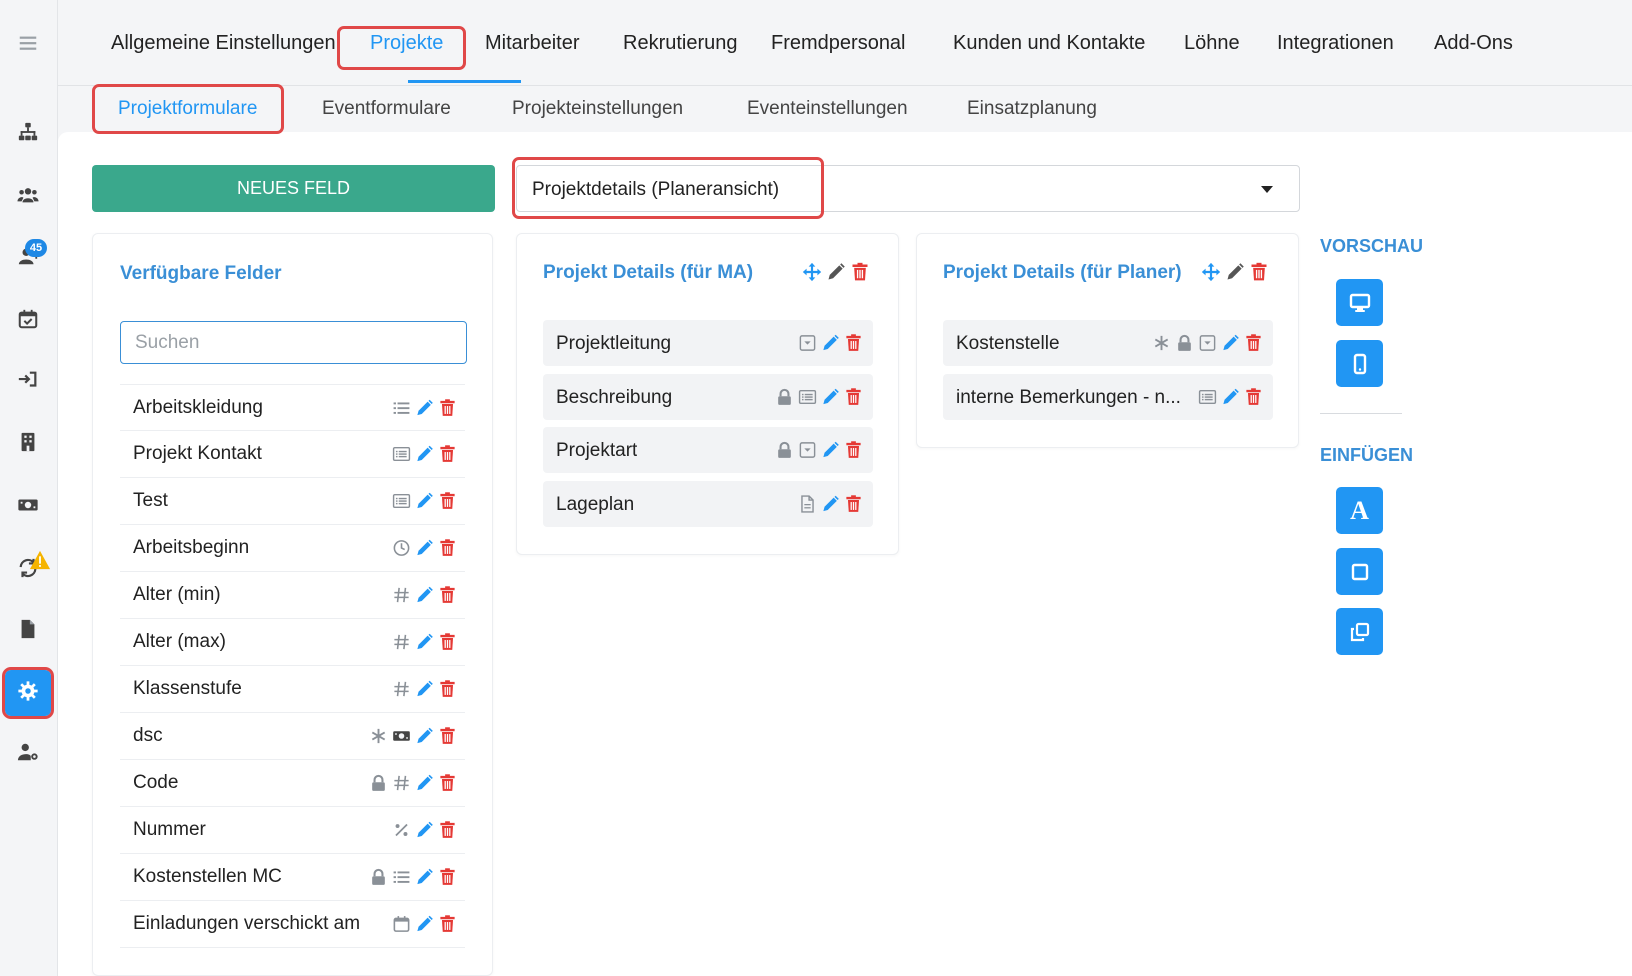 The height and width of the screenshot is (976, 1632). What do you see at coordinates (292, 877) in the screenshot?
I see `available-field-row: Kostenstellen MC` at bounding box center [292, 877].